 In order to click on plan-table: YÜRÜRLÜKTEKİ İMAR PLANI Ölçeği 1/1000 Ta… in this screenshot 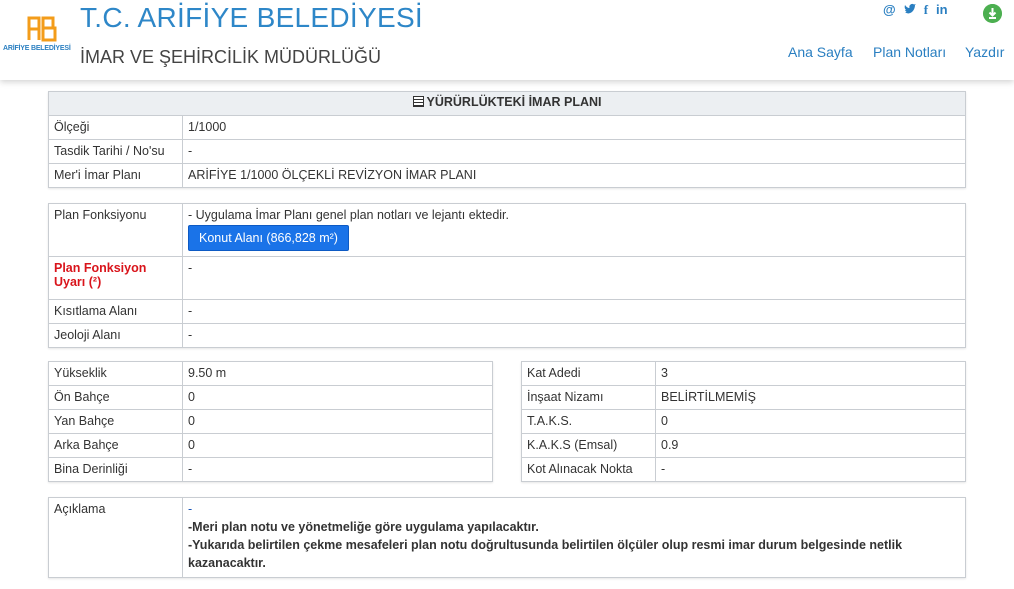, I will do `click(507, 139)`.